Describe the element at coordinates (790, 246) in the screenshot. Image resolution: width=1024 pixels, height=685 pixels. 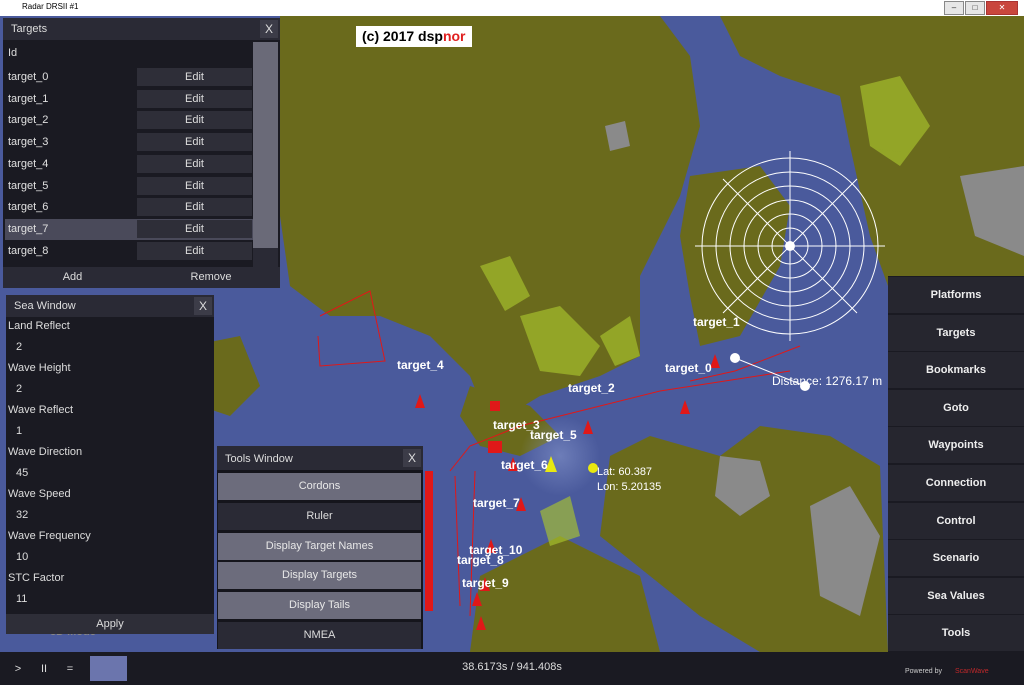
I see `range-center` at that location.